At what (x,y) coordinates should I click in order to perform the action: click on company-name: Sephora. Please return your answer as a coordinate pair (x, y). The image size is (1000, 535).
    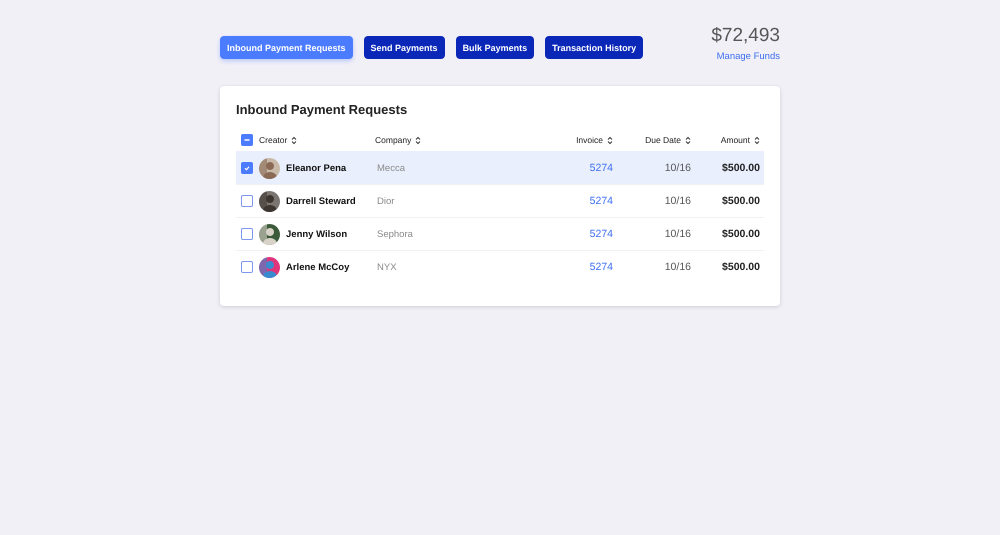
    Looking at the image, I should click on (395, 234).